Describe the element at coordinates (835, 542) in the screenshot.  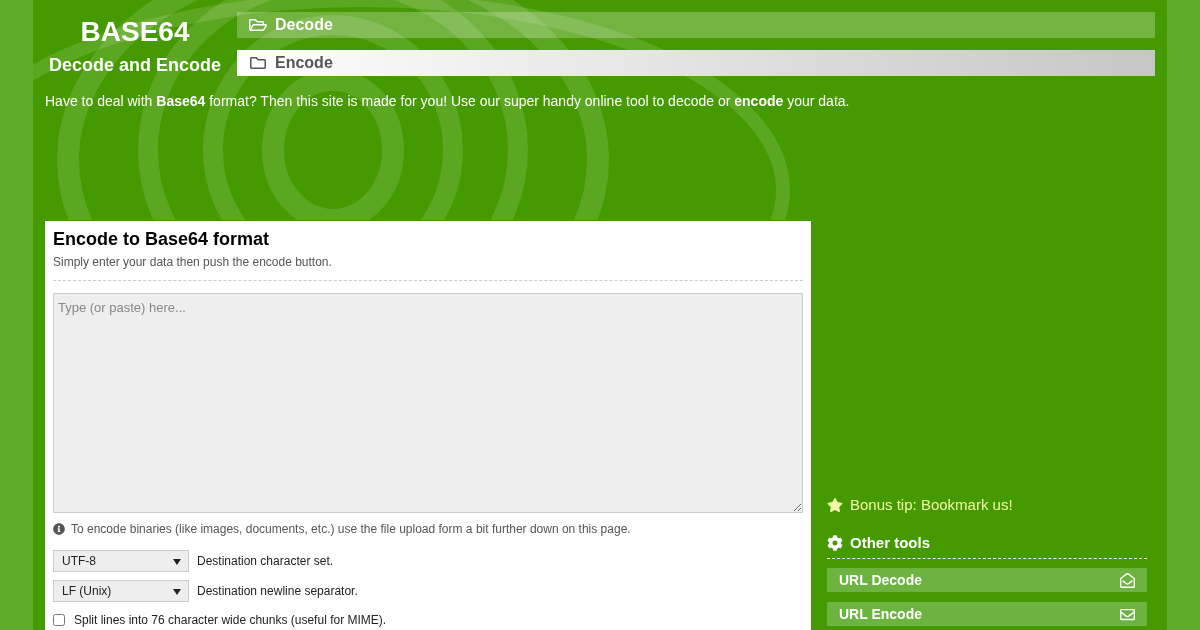
I see `settings-icon` at that location.